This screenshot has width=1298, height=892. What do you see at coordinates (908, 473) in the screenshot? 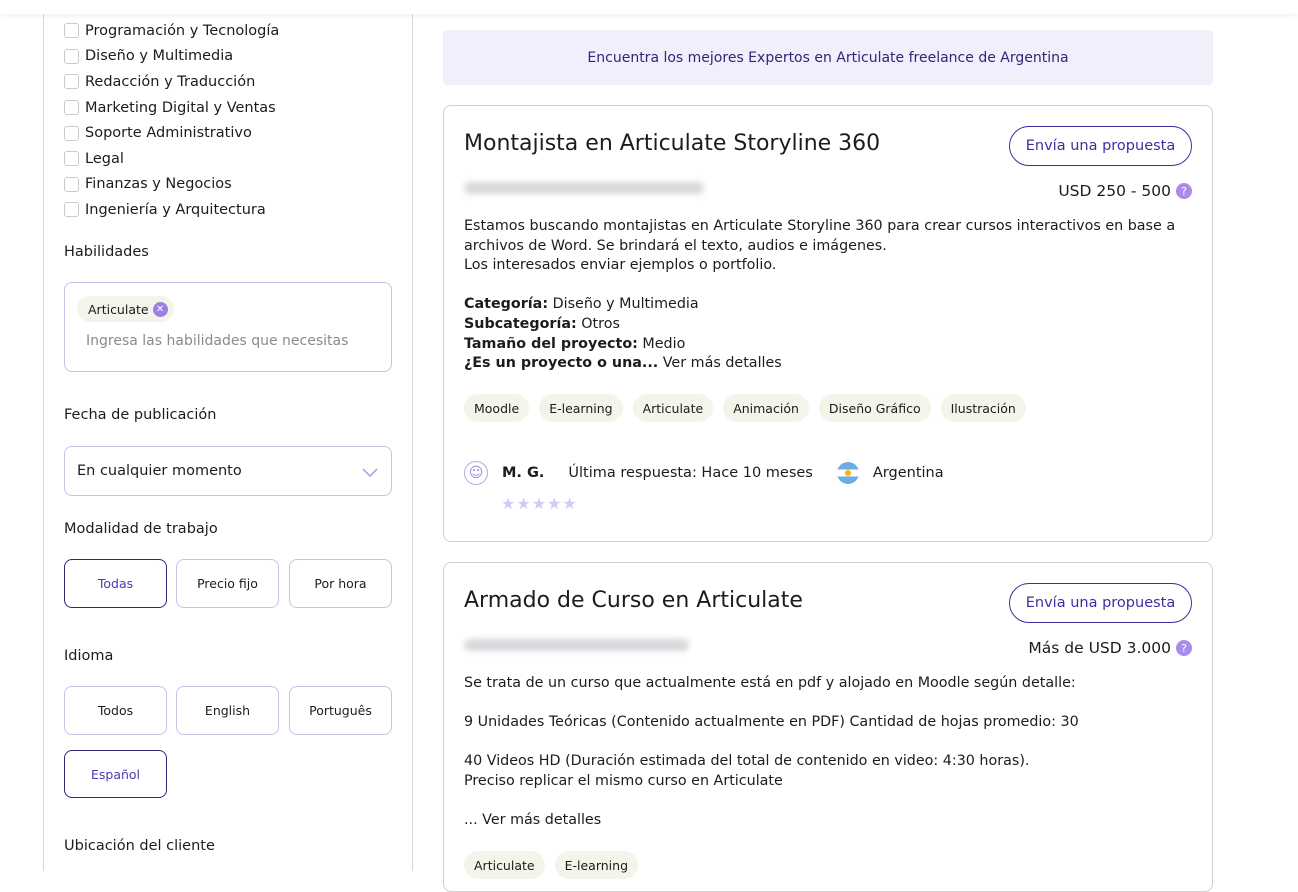
I see `client-country: Argentina` at bounding box center [908, 473].